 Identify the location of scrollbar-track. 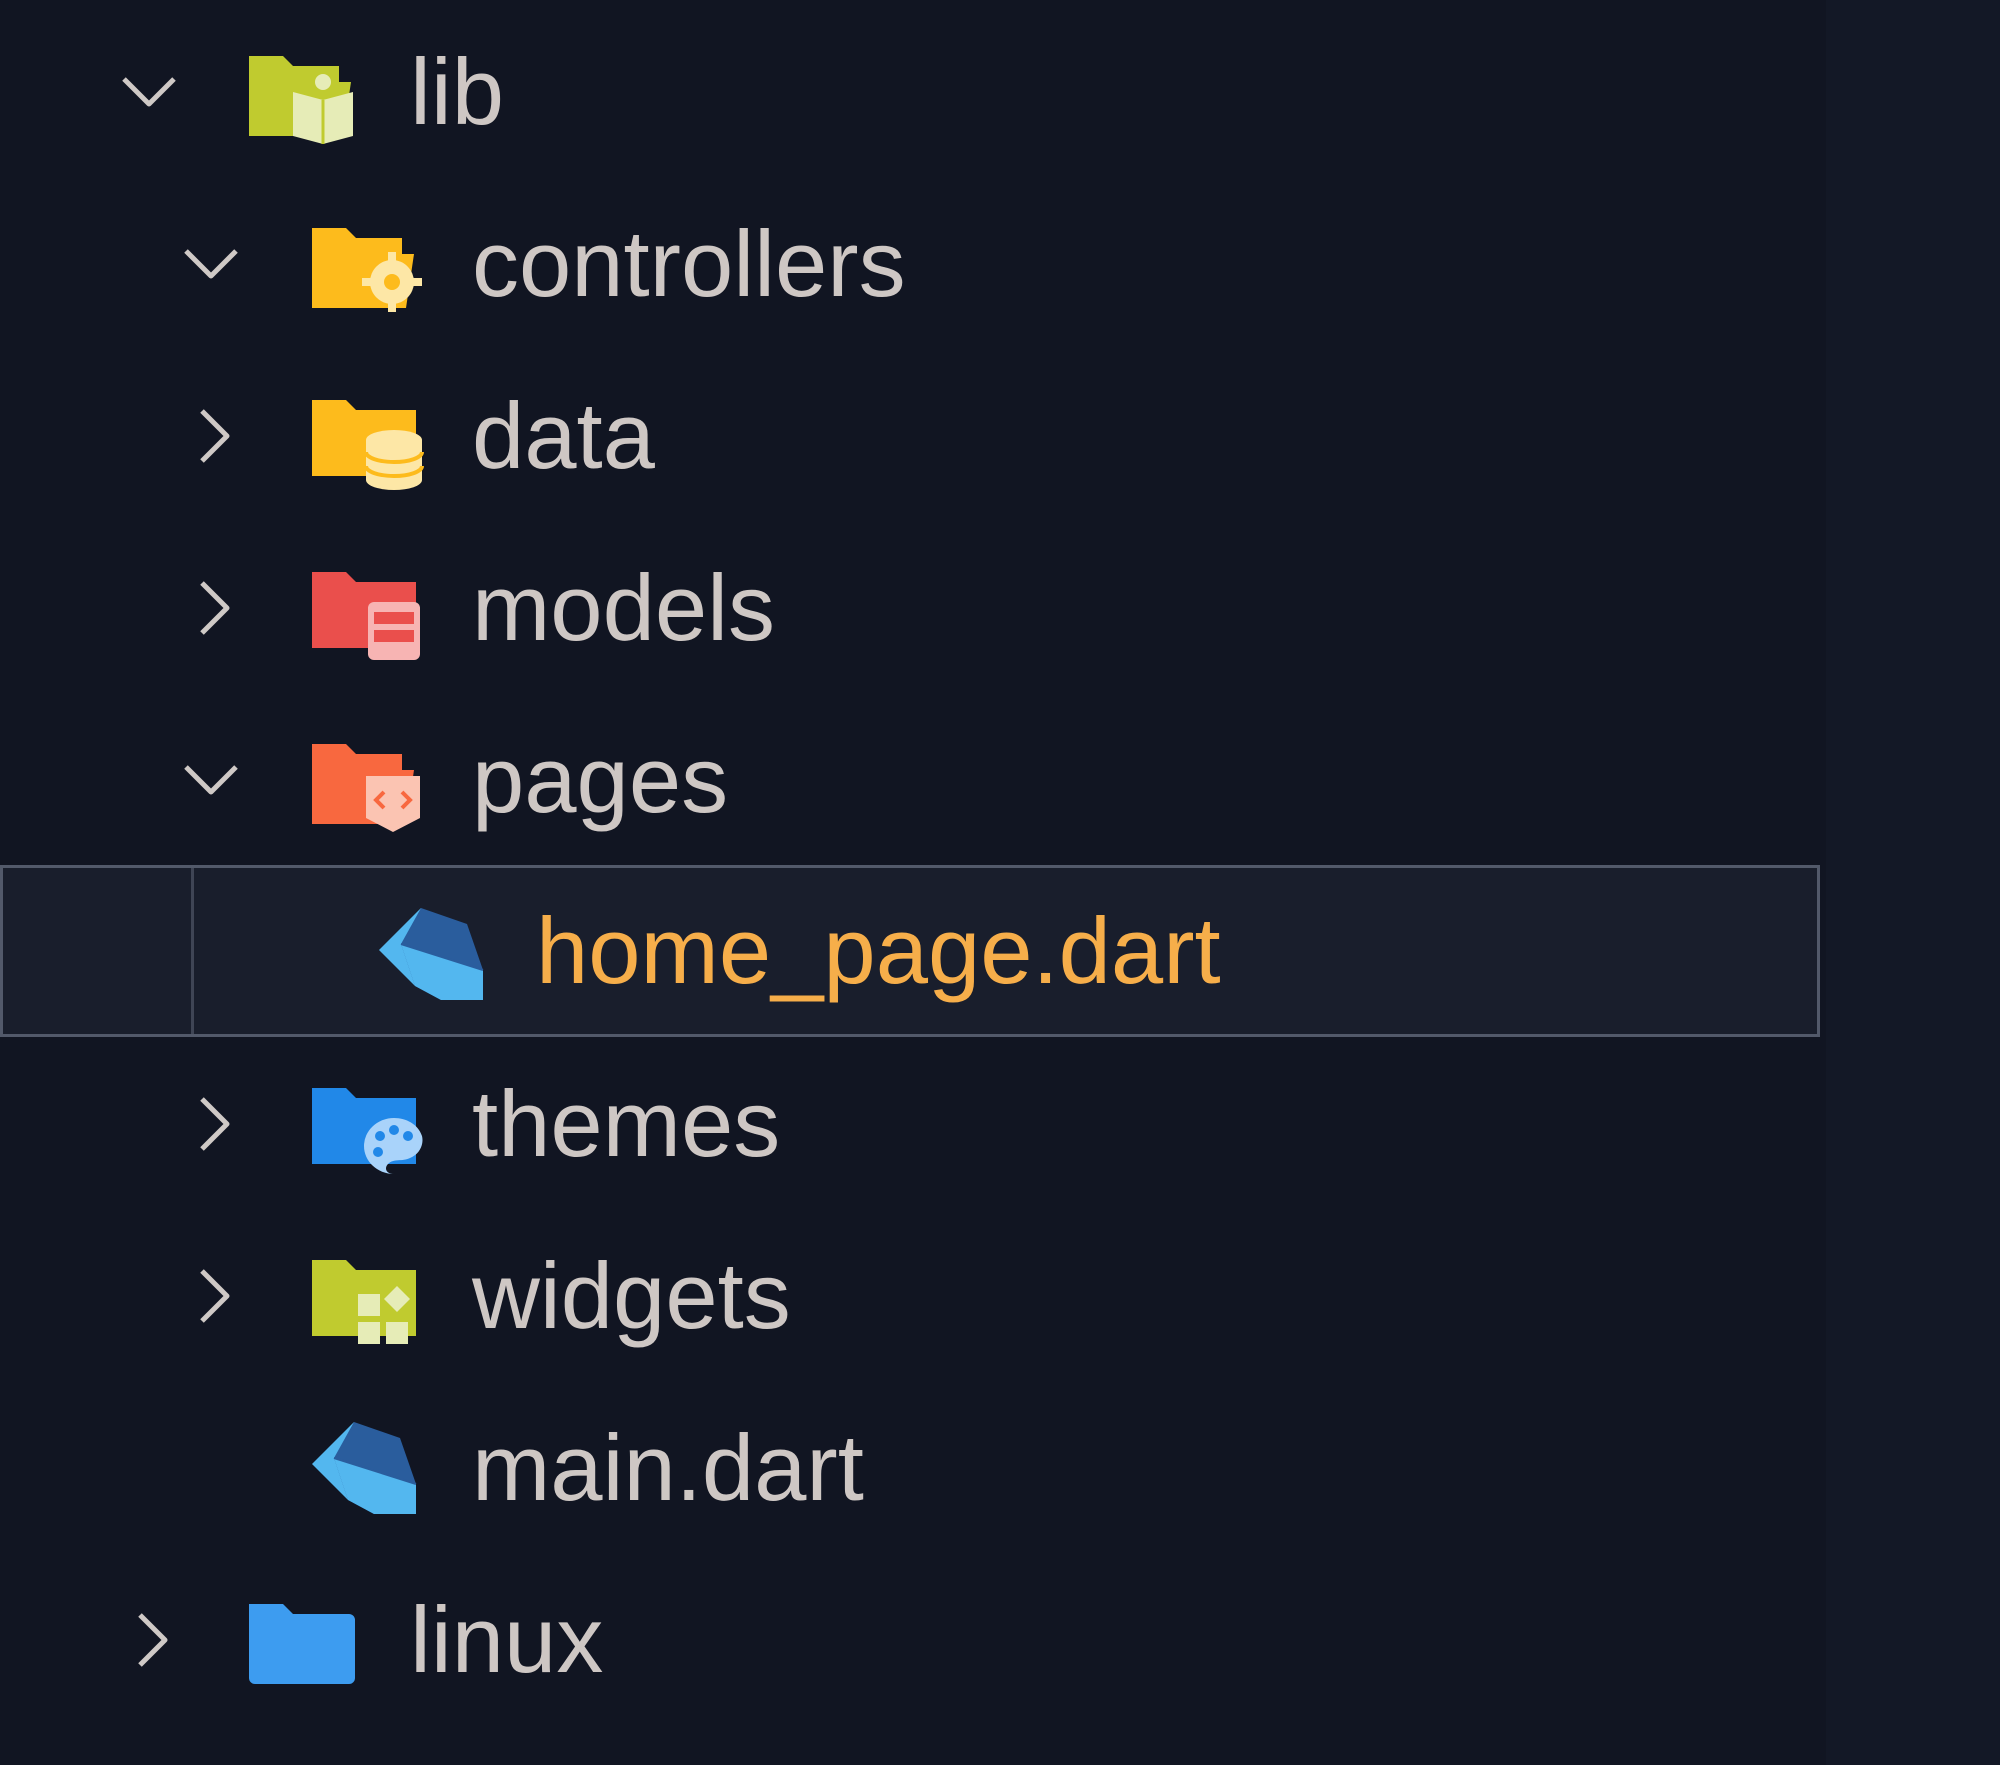
(1913, 882).